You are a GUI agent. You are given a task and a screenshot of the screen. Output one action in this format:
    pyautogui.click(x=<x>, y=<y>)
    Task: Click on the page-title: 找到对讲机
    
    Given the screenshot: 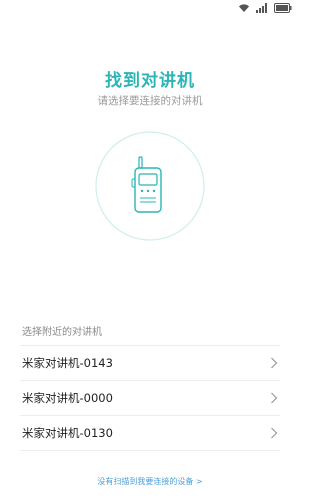 What is the action you would take?
    pyautogui.click(x=150, y=81)
    